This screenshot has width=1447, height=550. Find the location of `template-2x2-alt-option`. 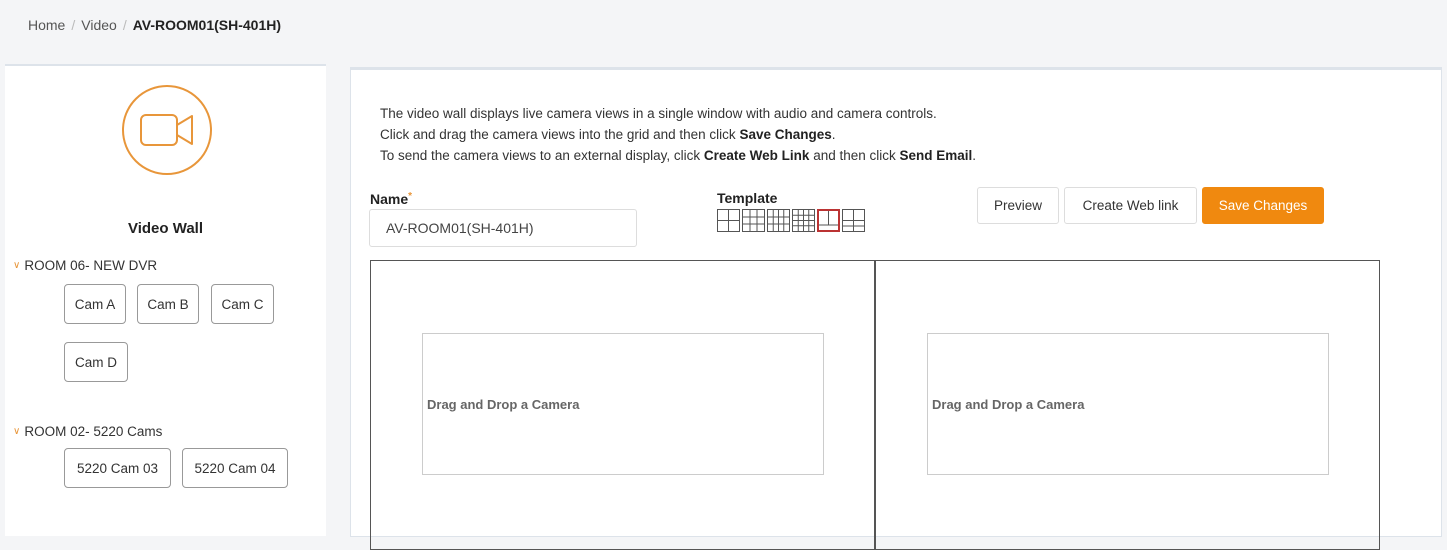

template-2x2-alt-option is located at coordinates (853, 220).